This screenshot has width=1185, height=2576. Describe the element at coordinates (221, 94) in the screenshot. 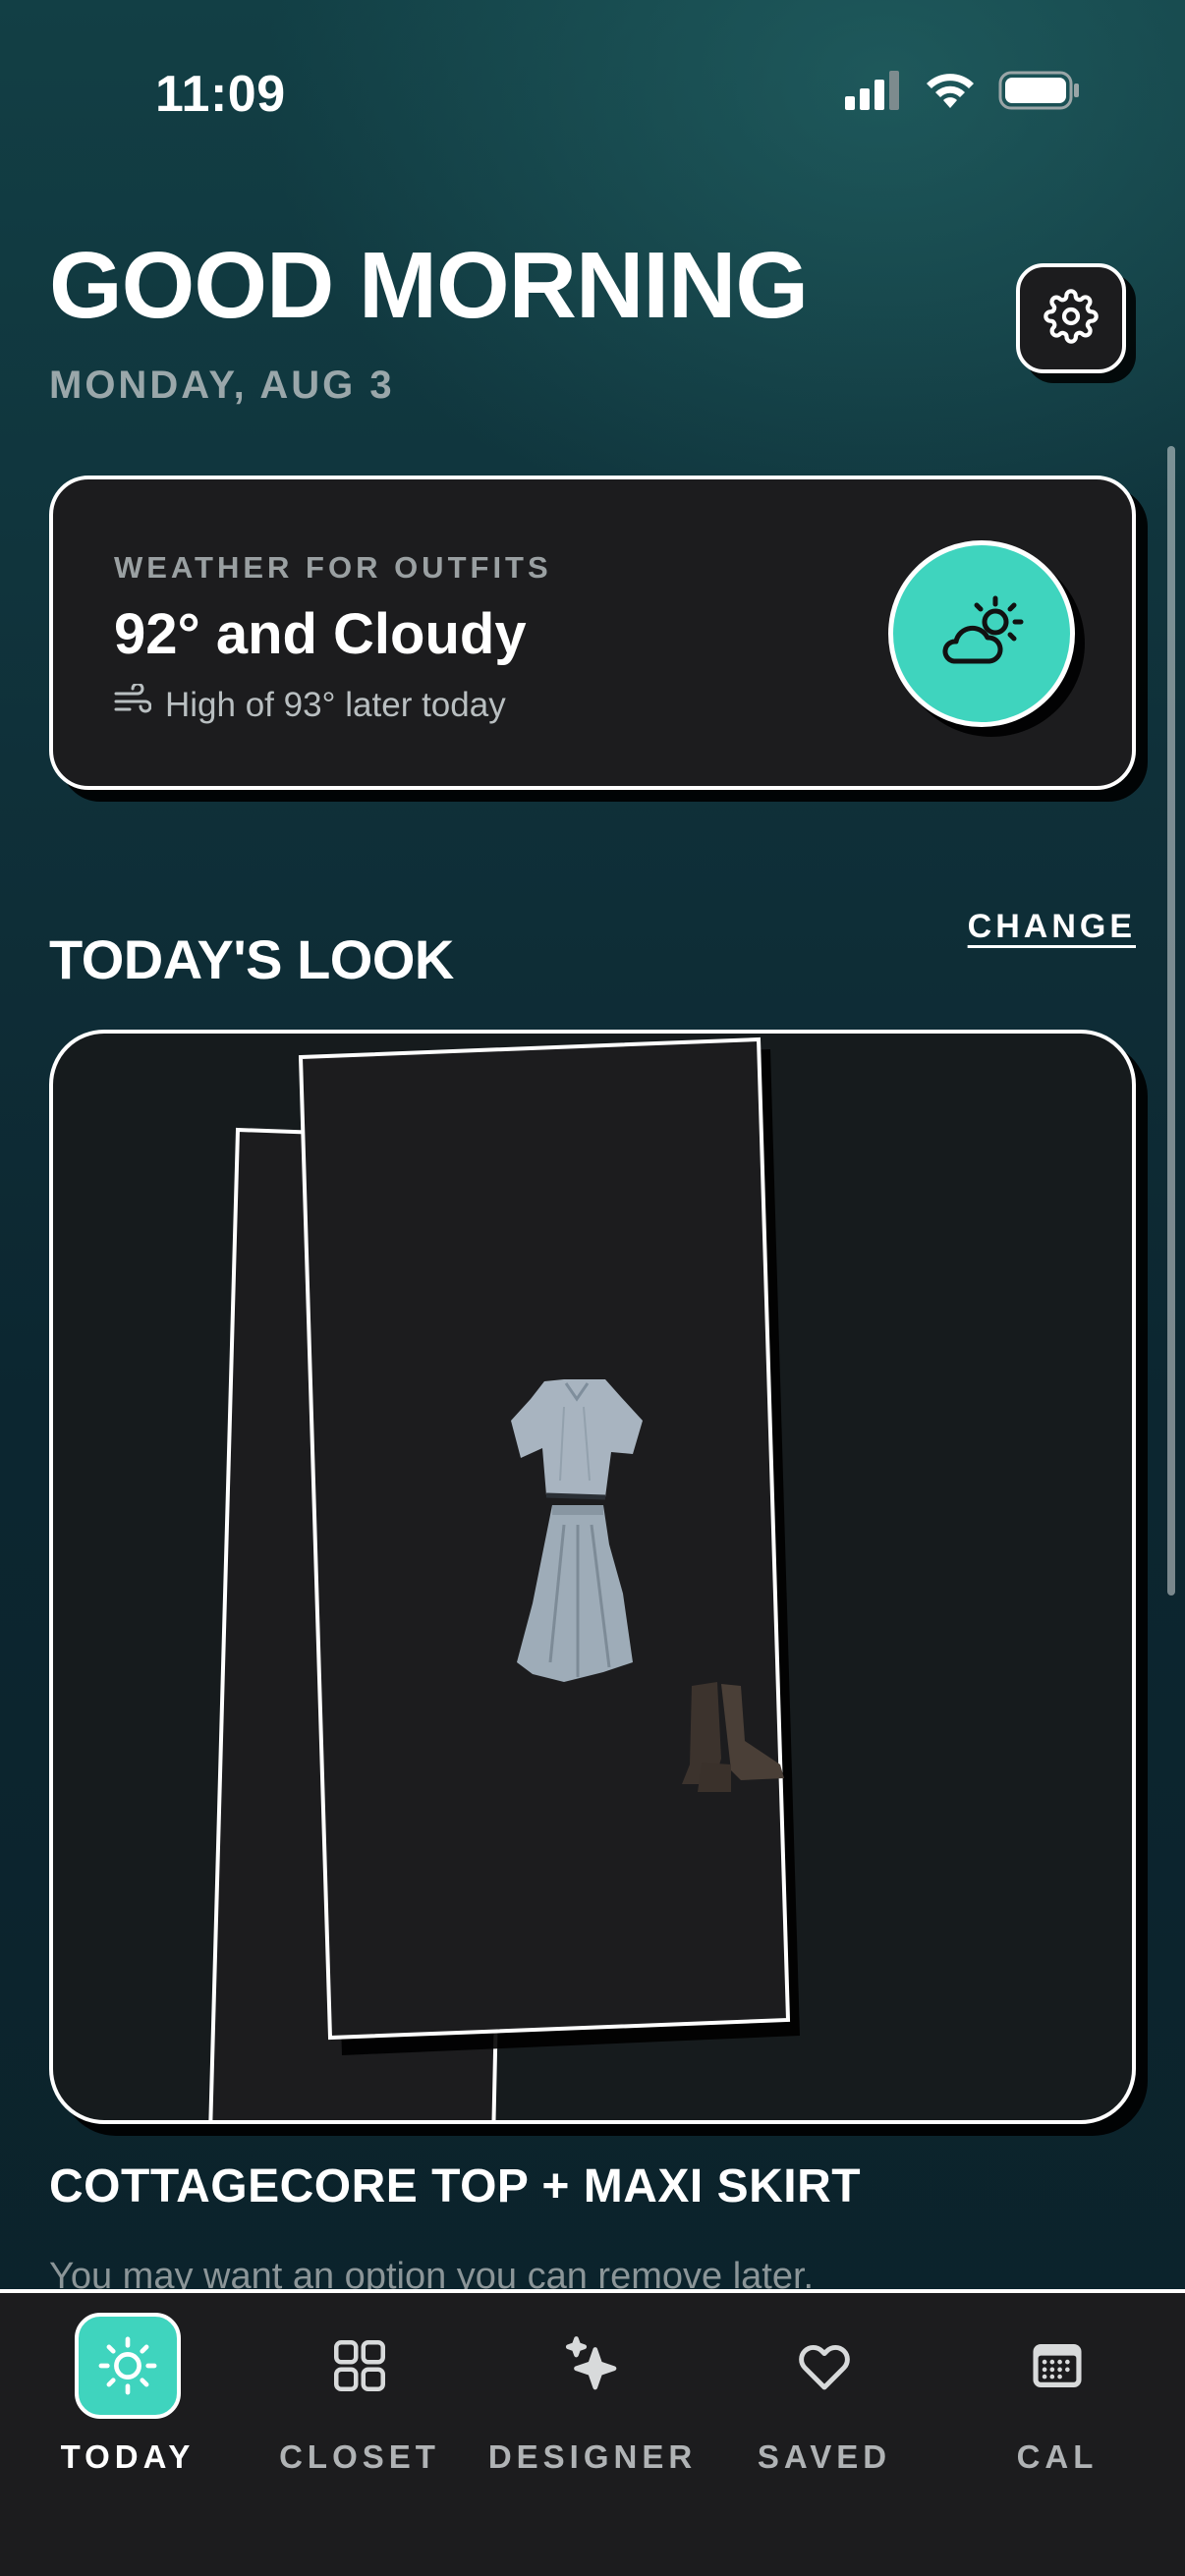

I see `status-time: 11:09` at that location.